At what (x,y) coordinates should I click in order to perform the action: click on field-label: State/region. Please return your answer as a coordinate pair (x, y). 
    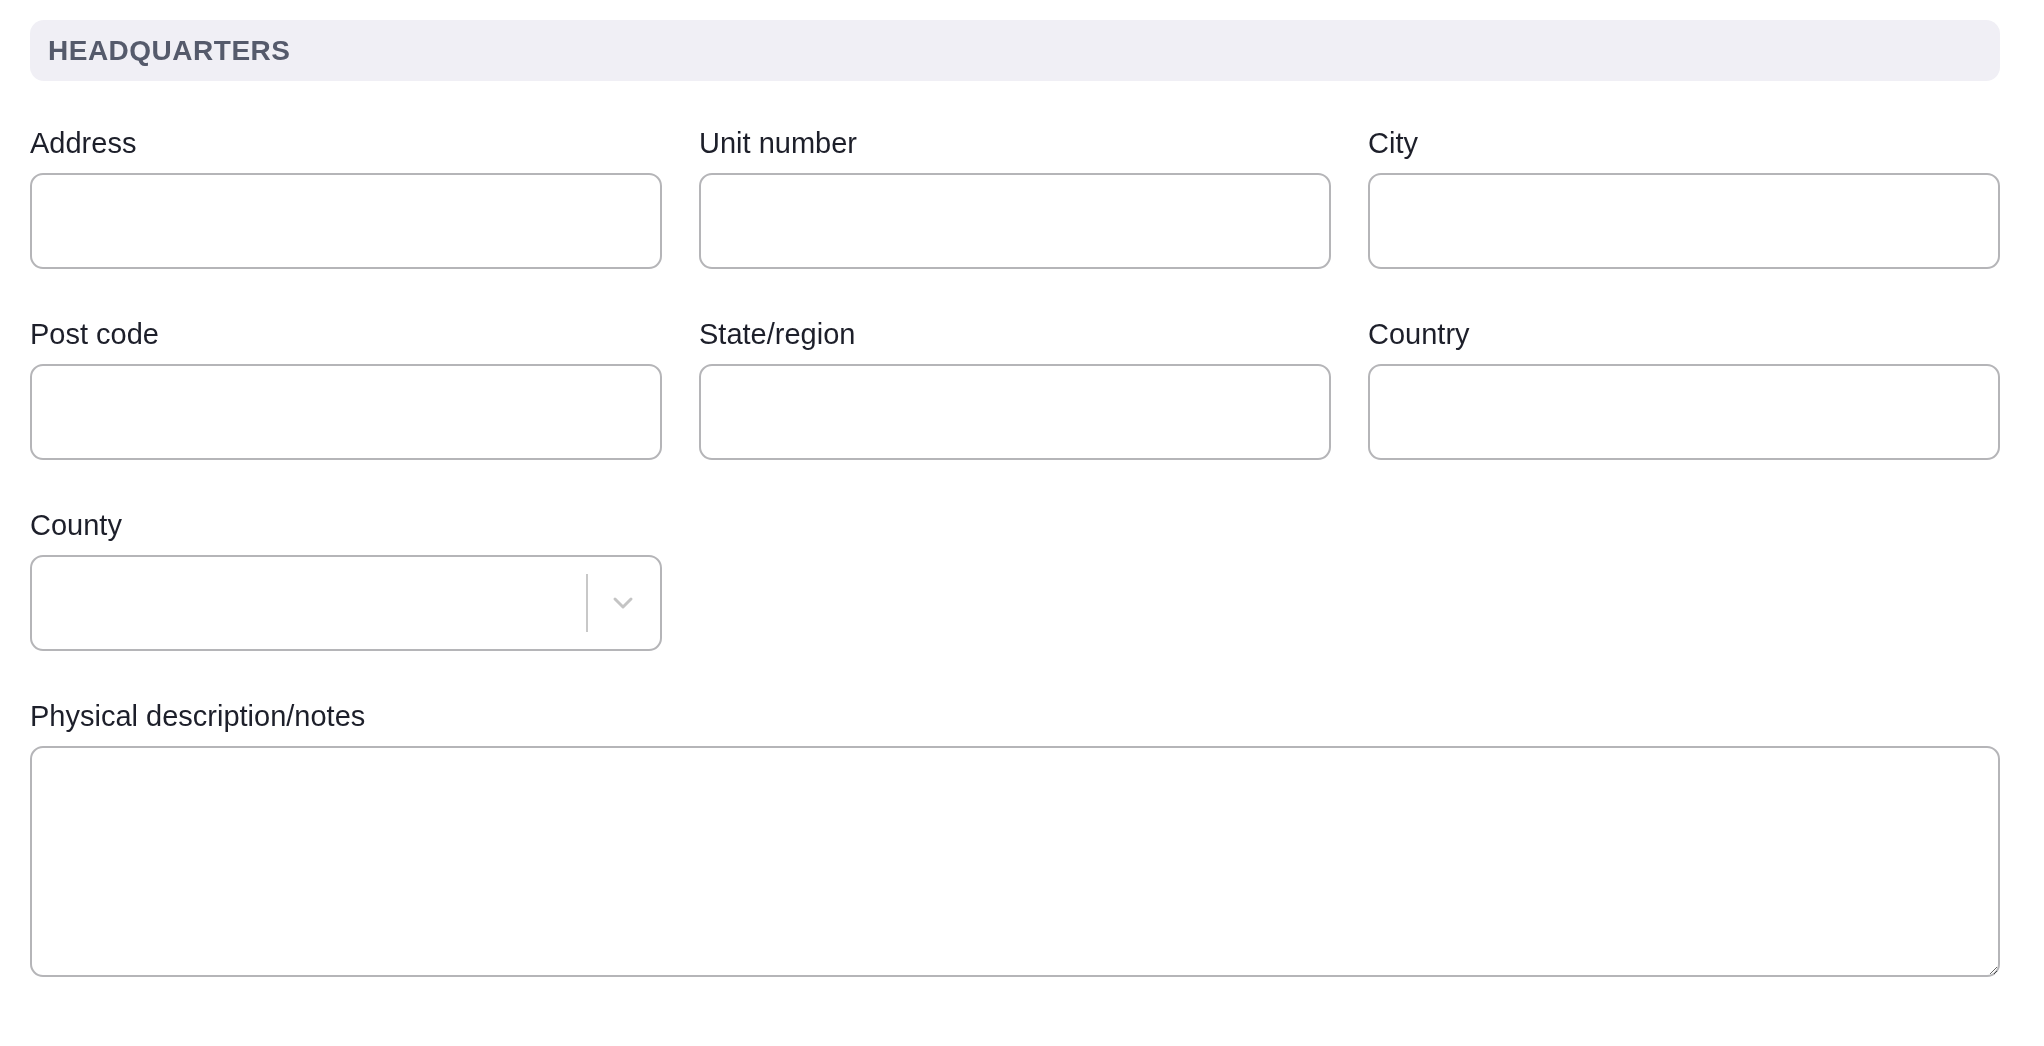
    Looking at the image, I should click on (778, 334).